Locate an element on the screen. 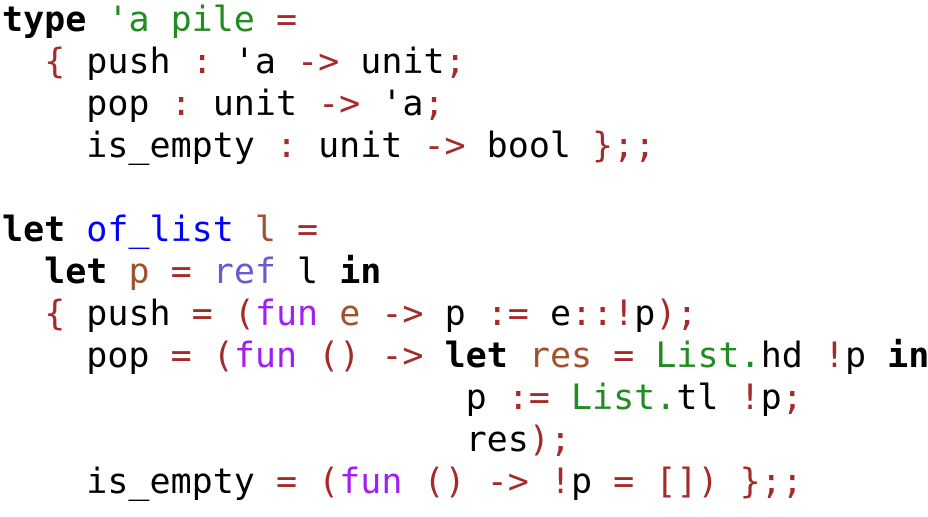 The height and width of the screenshot is (517, 928). code-token-sym: ::! is located at coordinates (603, 314).